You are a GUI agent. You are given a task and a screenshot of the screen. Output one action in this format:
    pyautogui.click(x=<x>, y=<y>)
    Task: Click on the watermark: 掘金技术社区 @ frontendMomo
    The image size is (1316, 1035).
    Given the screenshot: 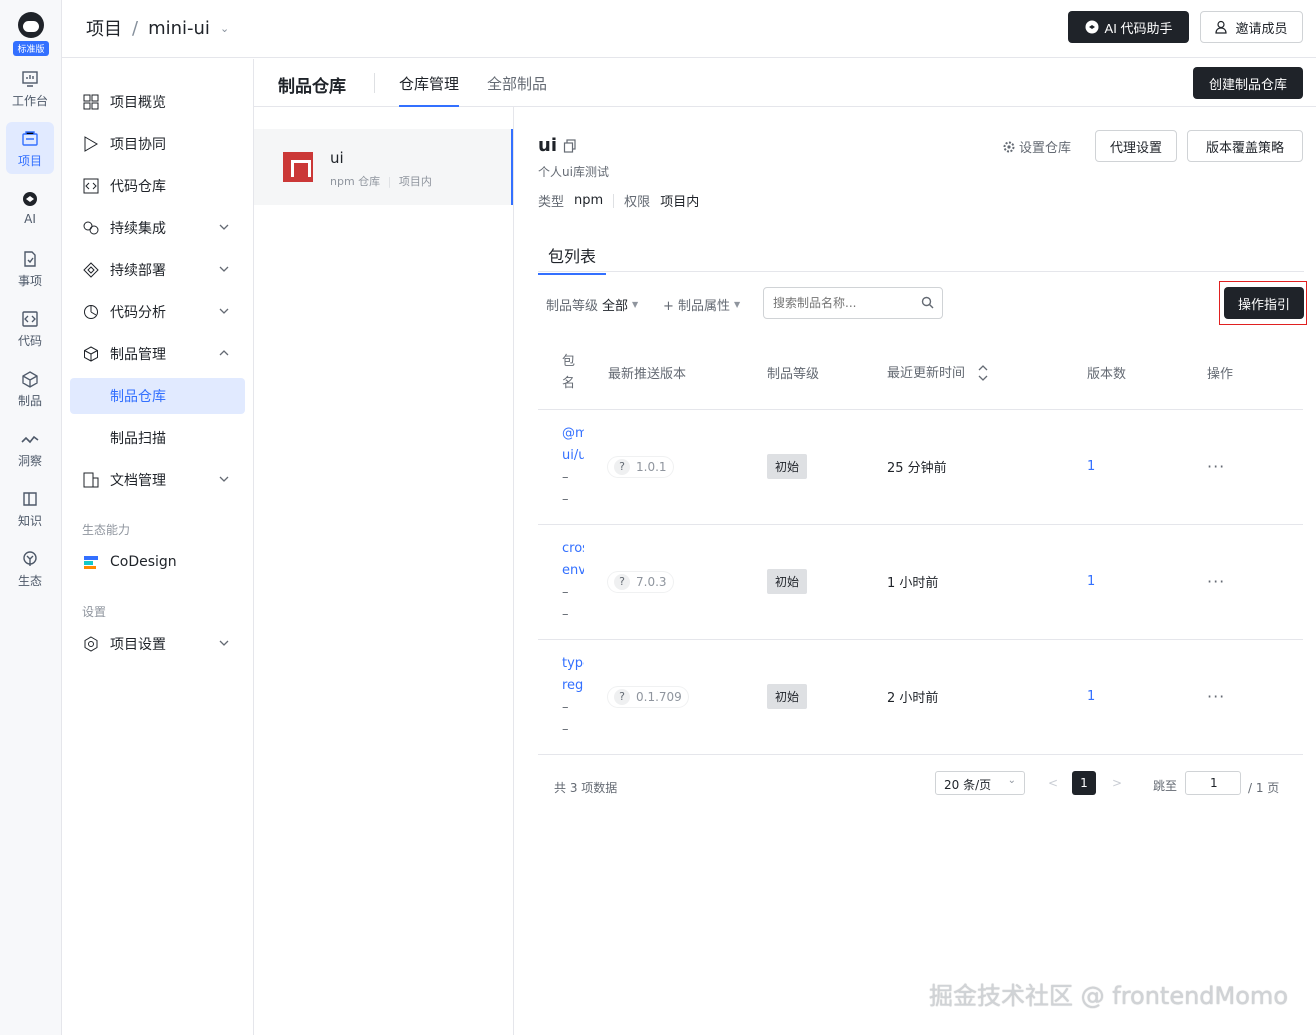 What is the action you would take?
    pyautogui.click(x=1108, y=996)
    